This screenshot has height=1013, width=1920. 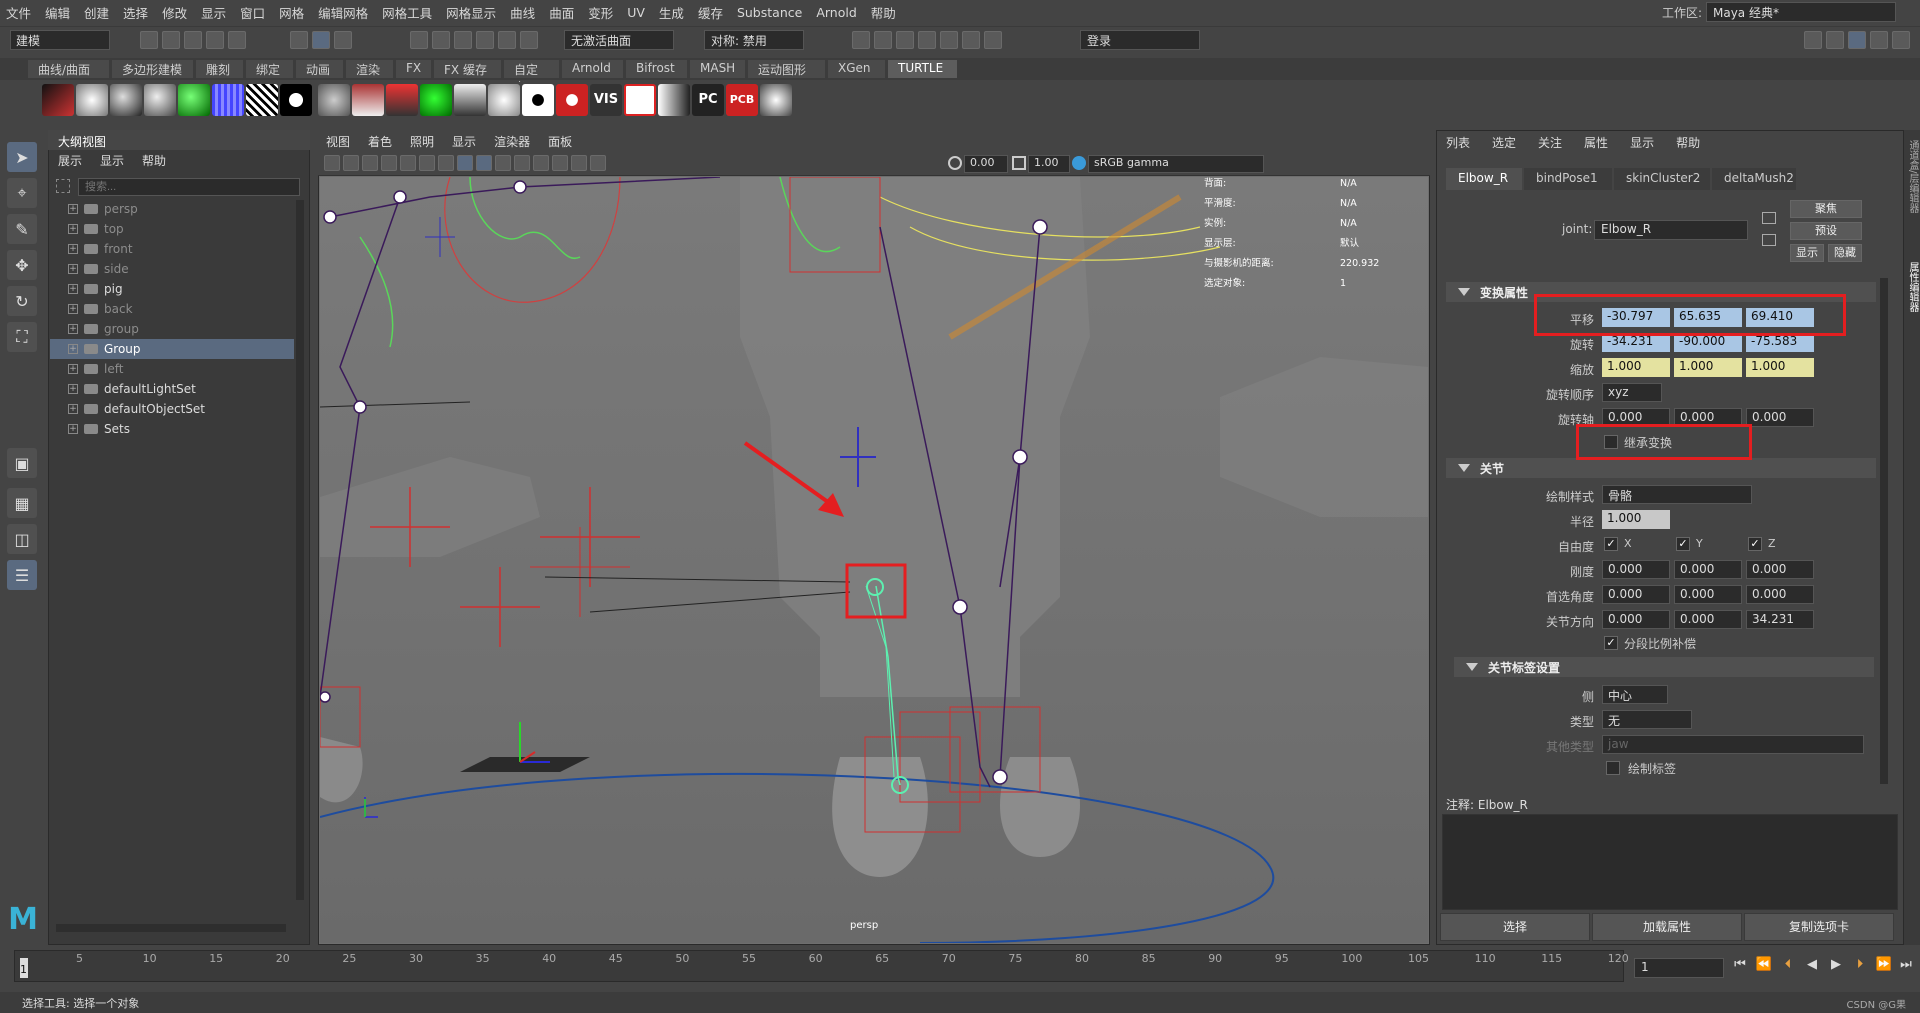 I want to click on gradient-icon, so click(x=674, y=100).